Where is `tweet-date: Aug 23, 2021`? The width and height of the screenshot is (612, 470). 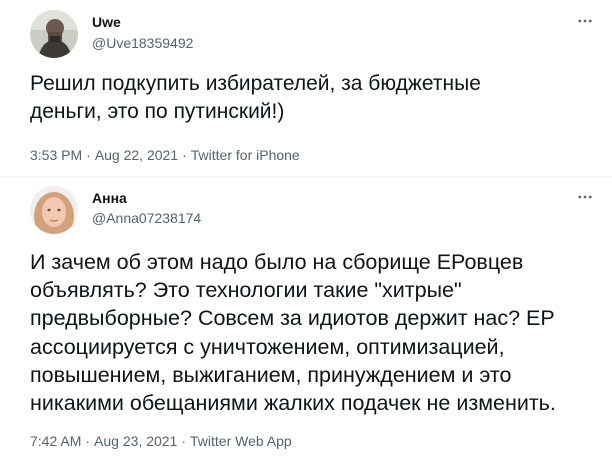
tweet-date: Aug 23, 2021 is located at coordinates (135, 441).